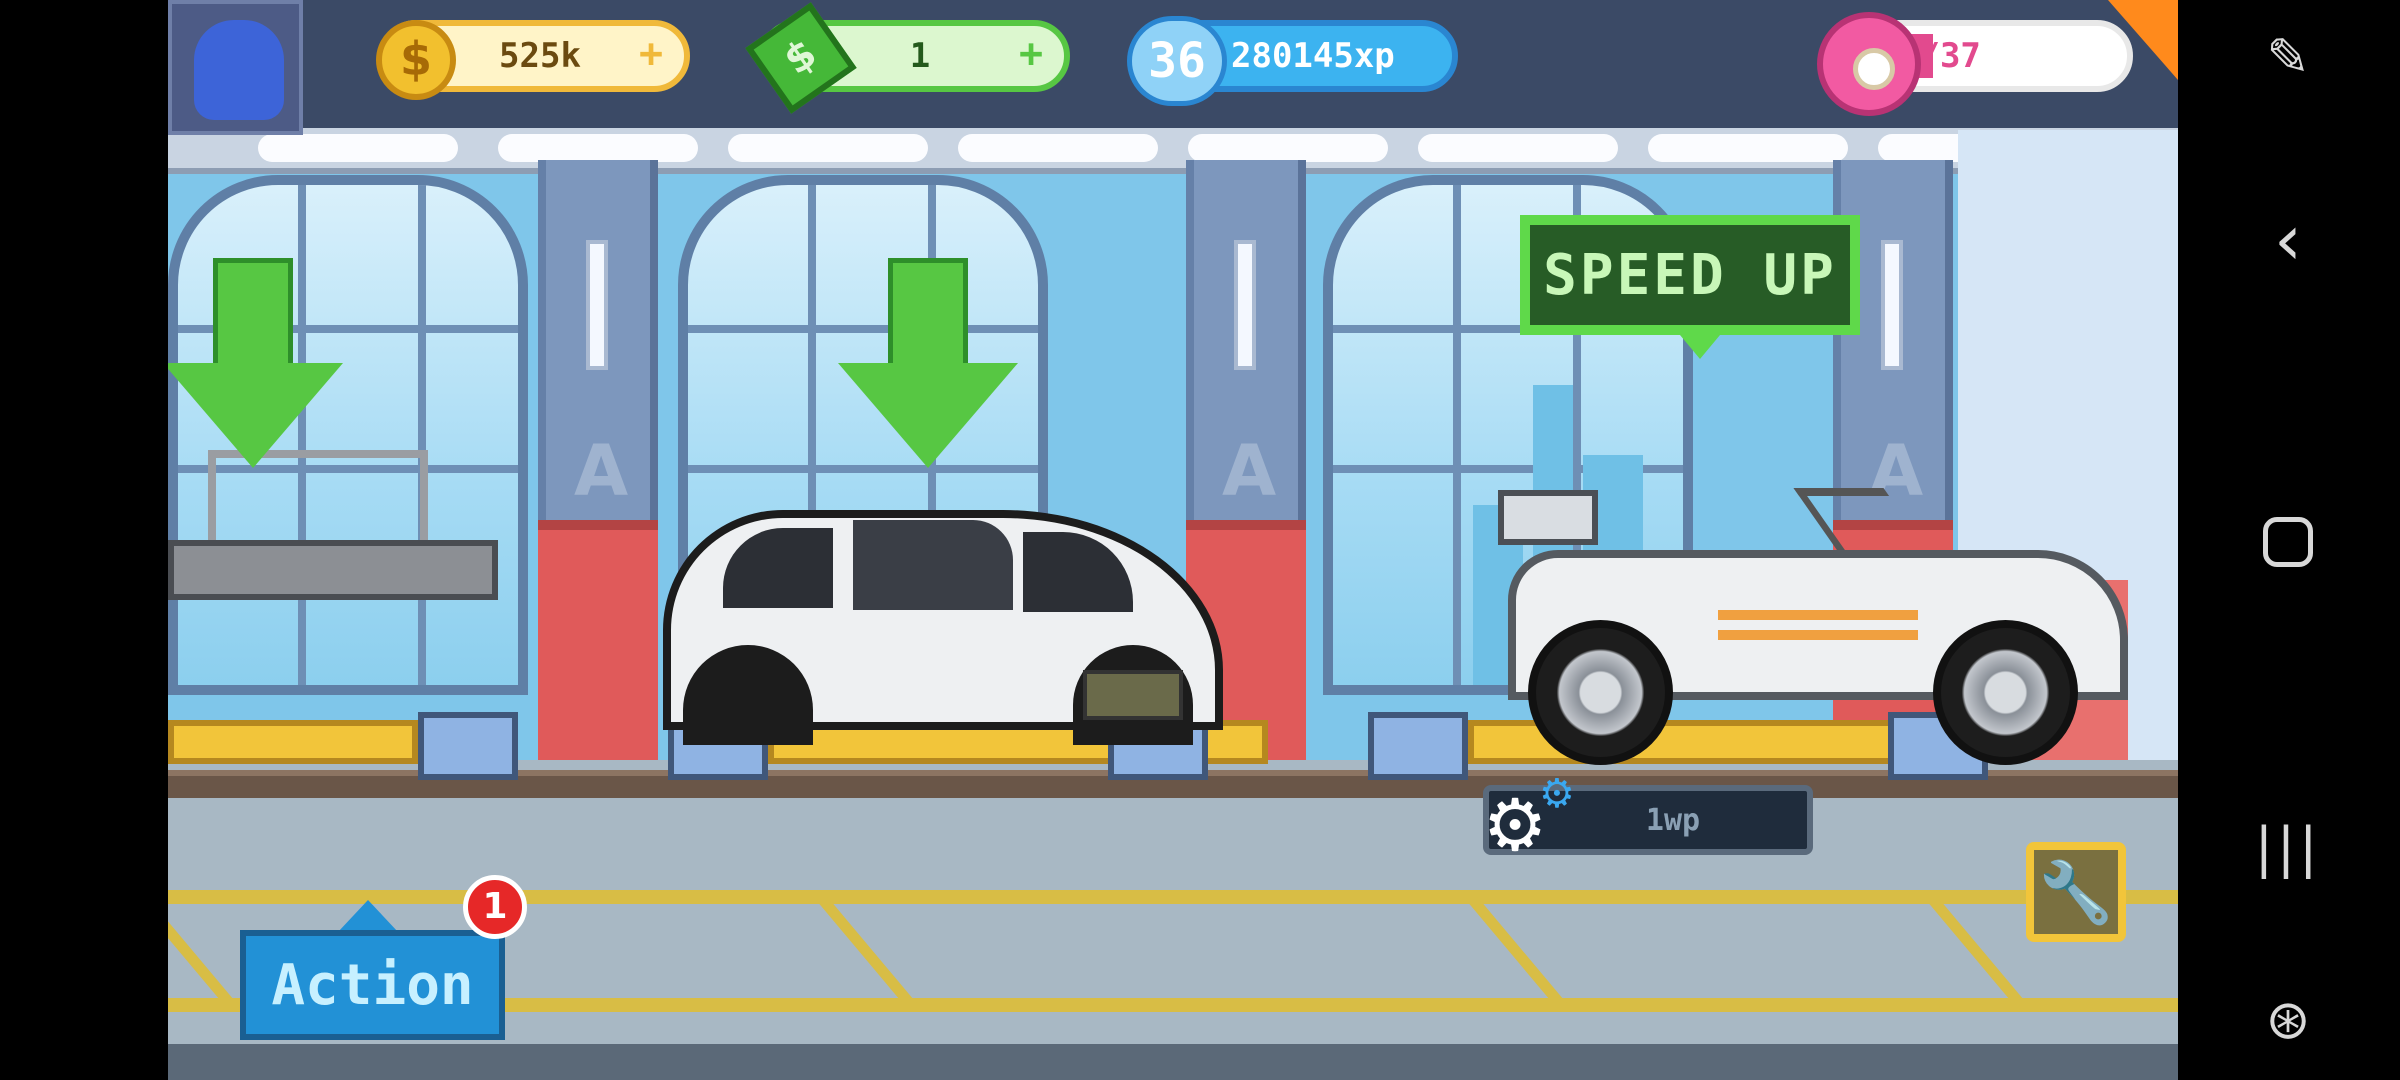  I want to click on cash-counter: $ 1 +, so click(907, 58).